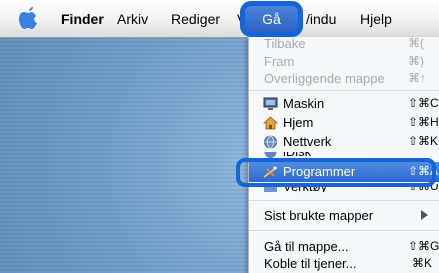 This screenshot has width=439, height=273. Describe the element at coordinates (82, 20) in the screenshot. I see `menu-finder: Finder` at that location.